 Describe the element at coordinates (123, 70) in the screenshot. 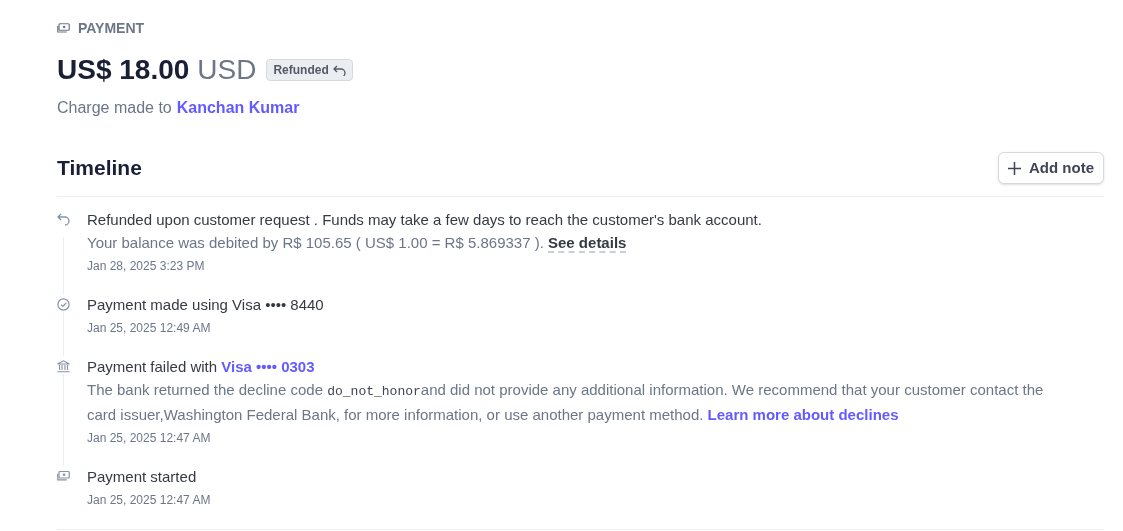

I see `amount: US$ 18.00` at that location.